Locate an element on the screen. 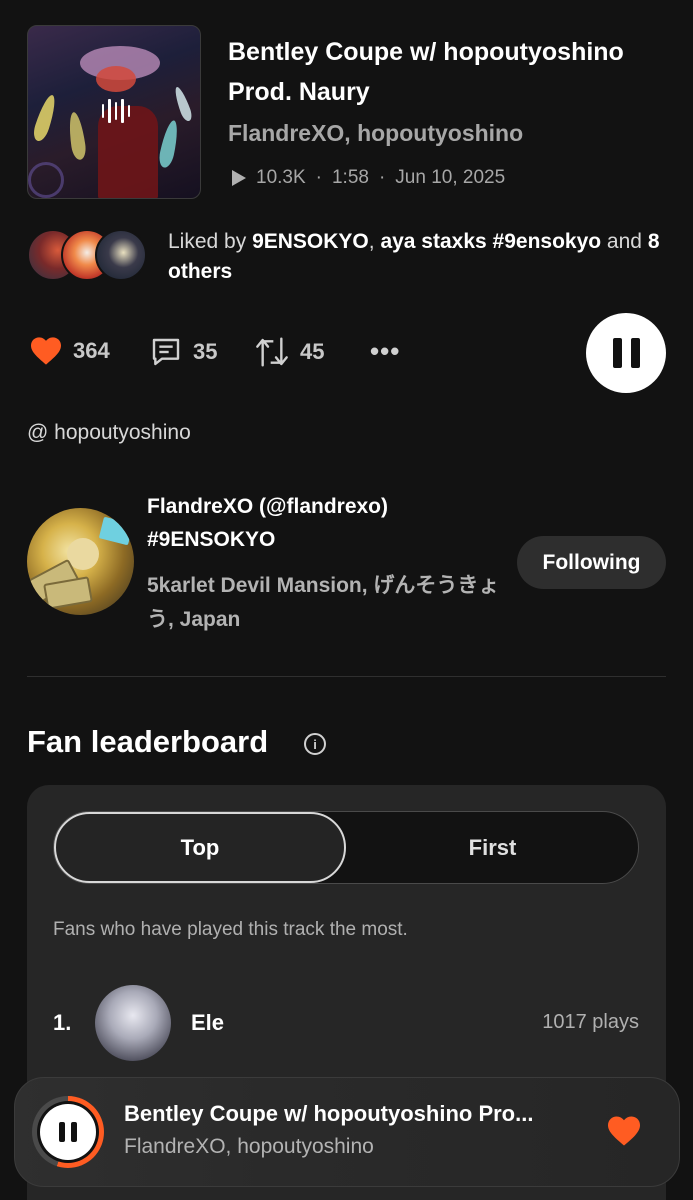  like-button: 364 is located at coordinates (69, 351).